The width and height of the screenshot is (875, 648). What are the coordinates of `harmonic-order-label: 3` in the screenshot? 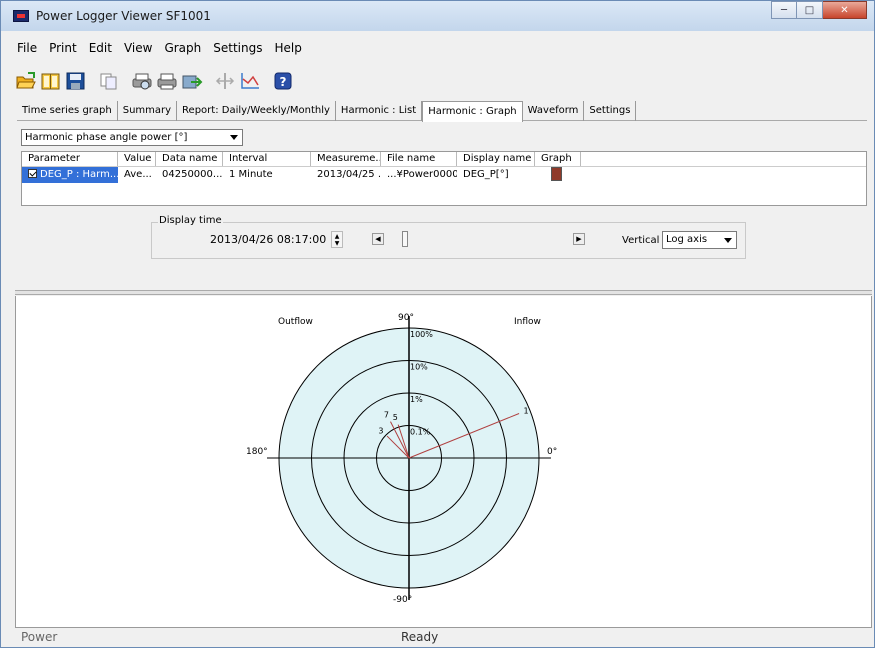 It's located at (380, 430).